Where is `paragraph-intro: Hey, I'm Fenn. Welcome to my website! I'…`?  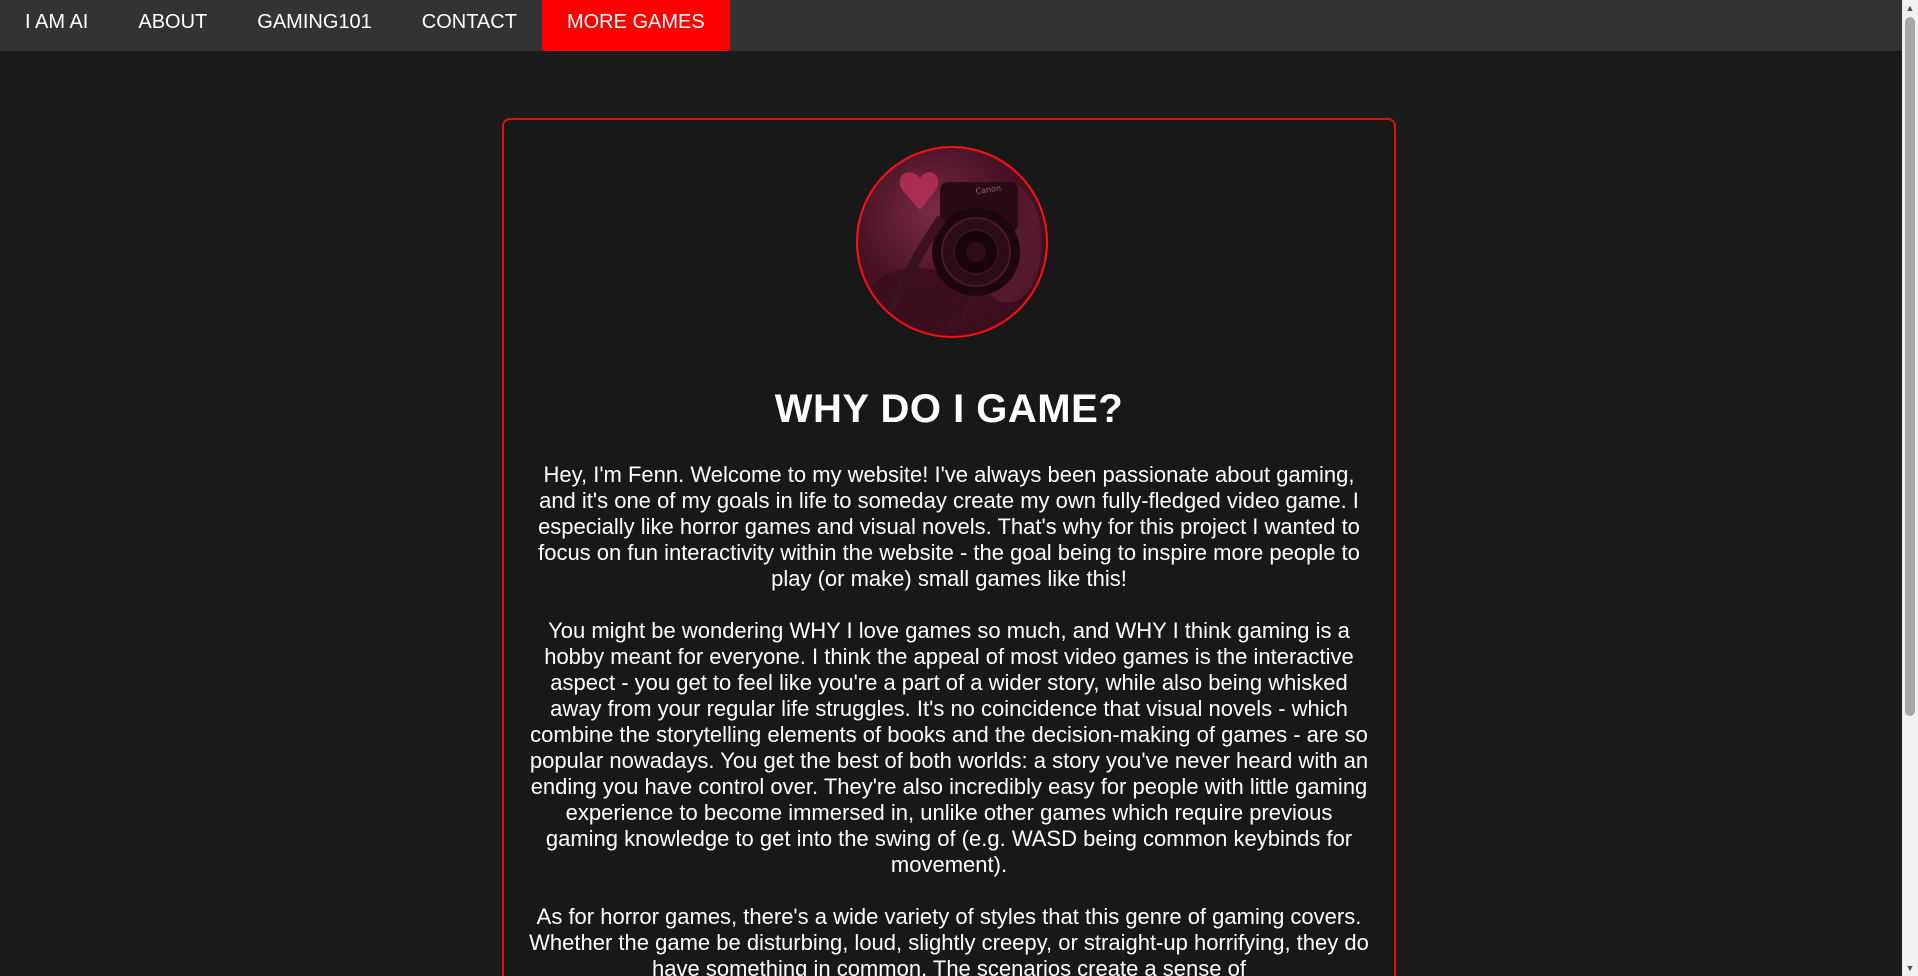 paragraph-intro: Hey, I'm Fenn. Welcome to my website! I'… is located at coordinates (949, 526).